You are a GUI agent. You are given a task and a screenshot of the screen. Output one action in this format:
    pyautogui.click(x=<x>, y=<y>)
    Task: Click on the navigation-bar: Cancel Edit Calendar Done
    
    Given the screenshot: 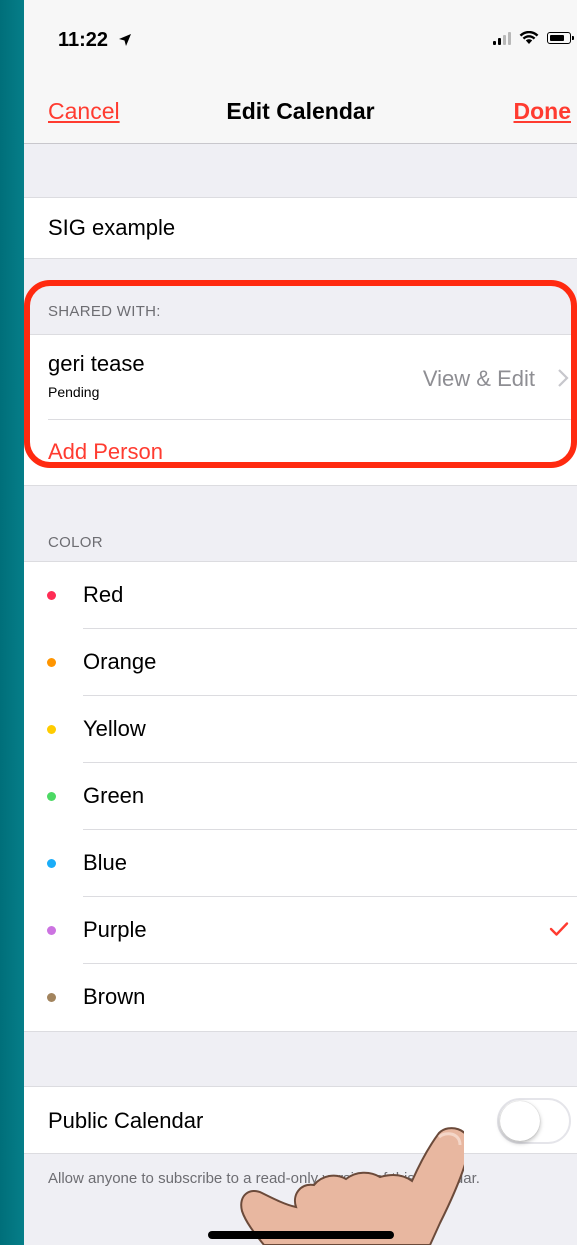 What is the action you would take?
    pyautogui.click(x=300, y=112)
    